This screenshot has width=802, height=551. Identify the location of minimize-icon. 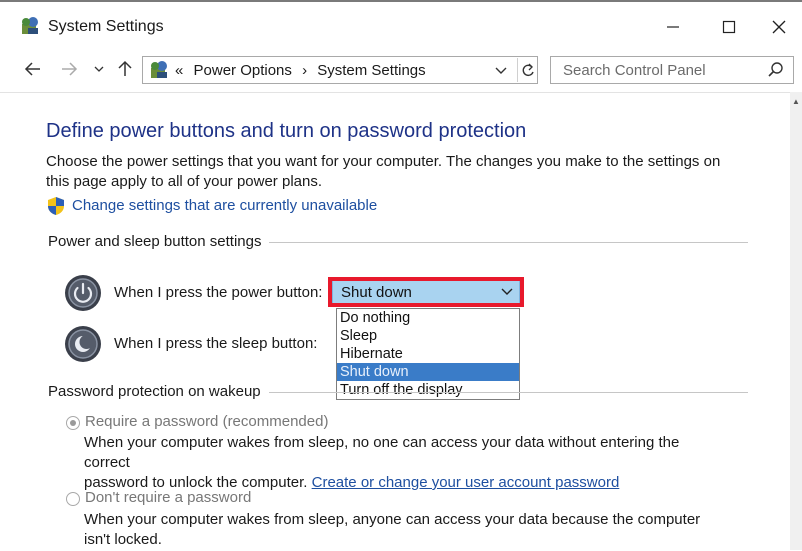
(673, 27).